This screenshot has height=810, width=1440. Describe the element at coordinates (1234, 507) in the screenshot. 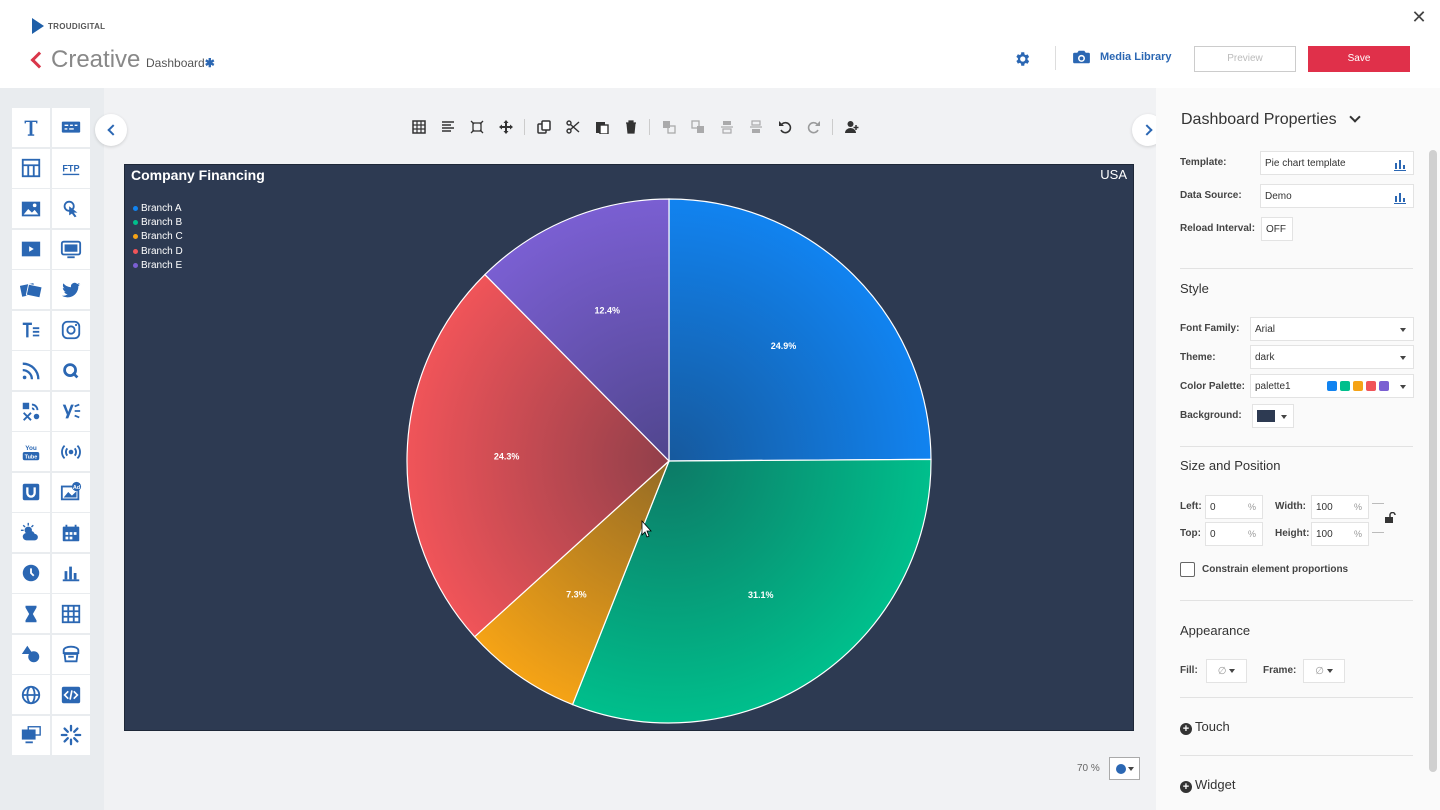

I see `left-input: 0%` at that location.